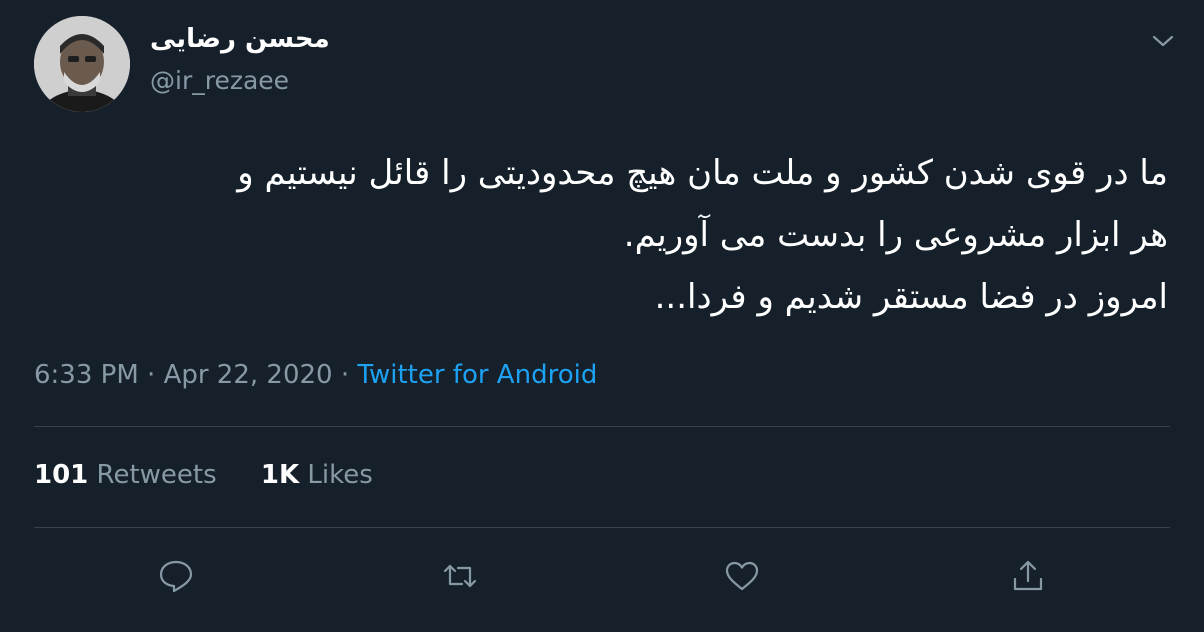  I want to click on likes-stat: 1K Likes, so click(317, 475).